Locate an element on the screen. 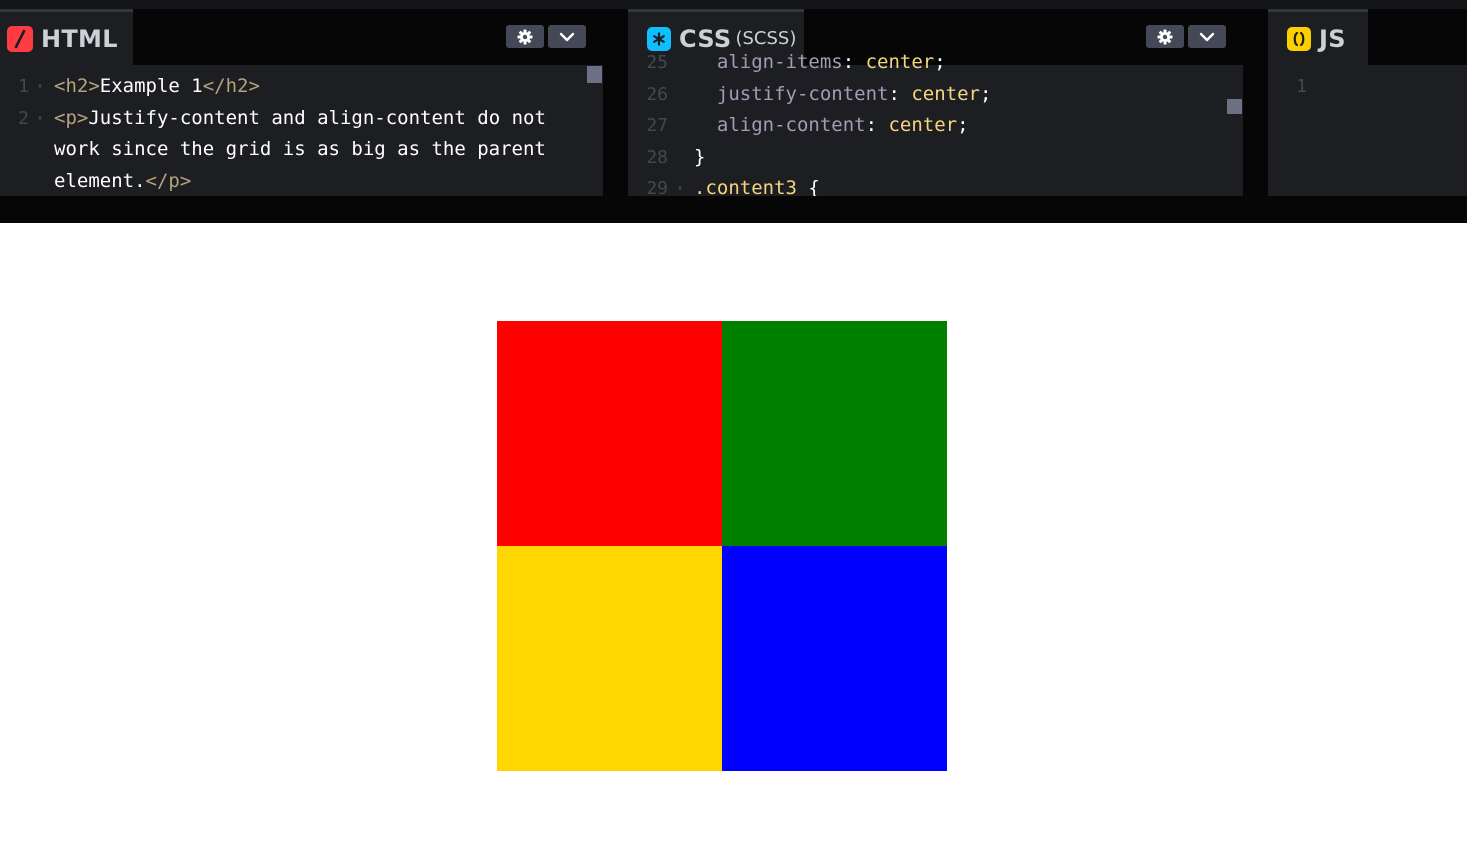 The width and height of the screenshot is (1467, 856). line-number: 28 is located at coordinates (657, 157).